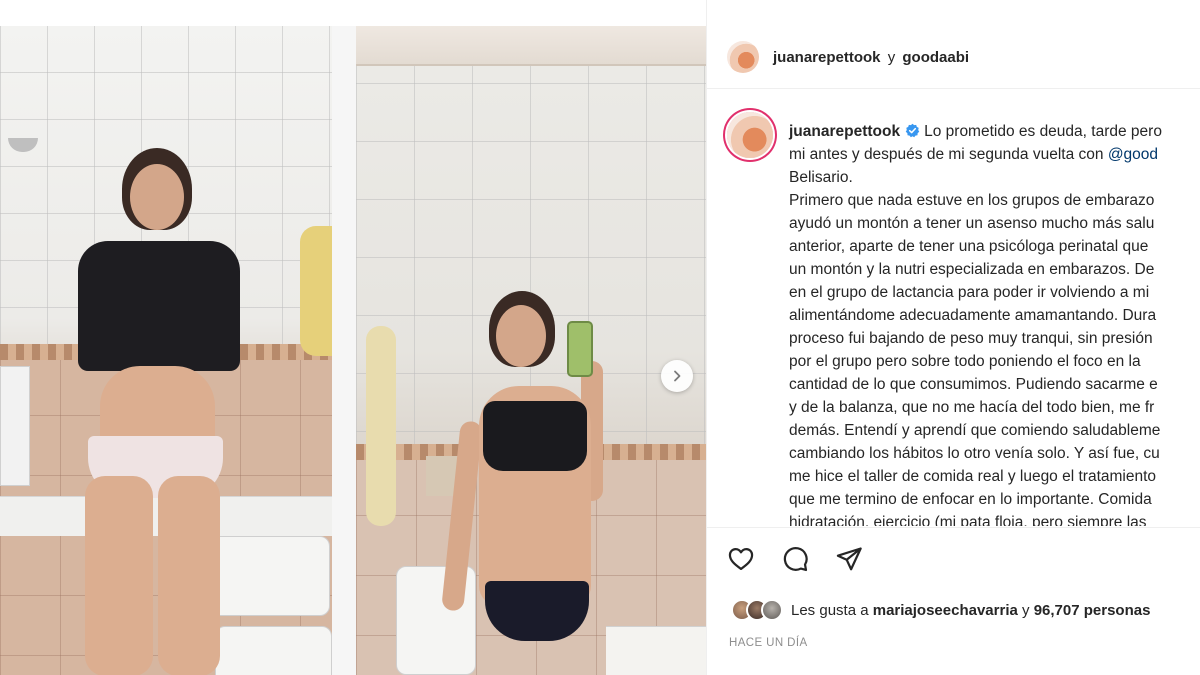  Describe the element at coordinates (891, 57) in the screenshot. I see `header-joiner: y` at that location.